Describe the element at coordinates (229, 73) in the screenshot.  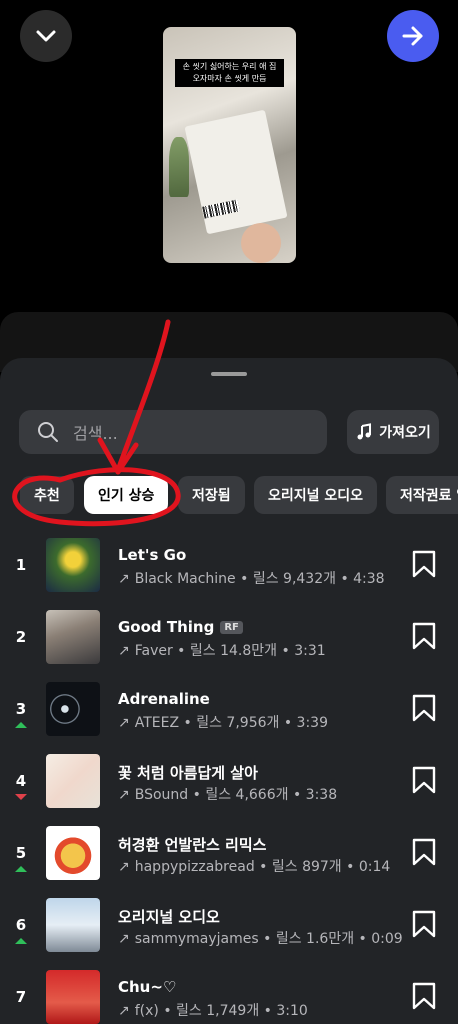
I see `preview-caption: 손 씻기 싫어하는 우리 애 집 오자마자 손 씻게 만듬` at that location.